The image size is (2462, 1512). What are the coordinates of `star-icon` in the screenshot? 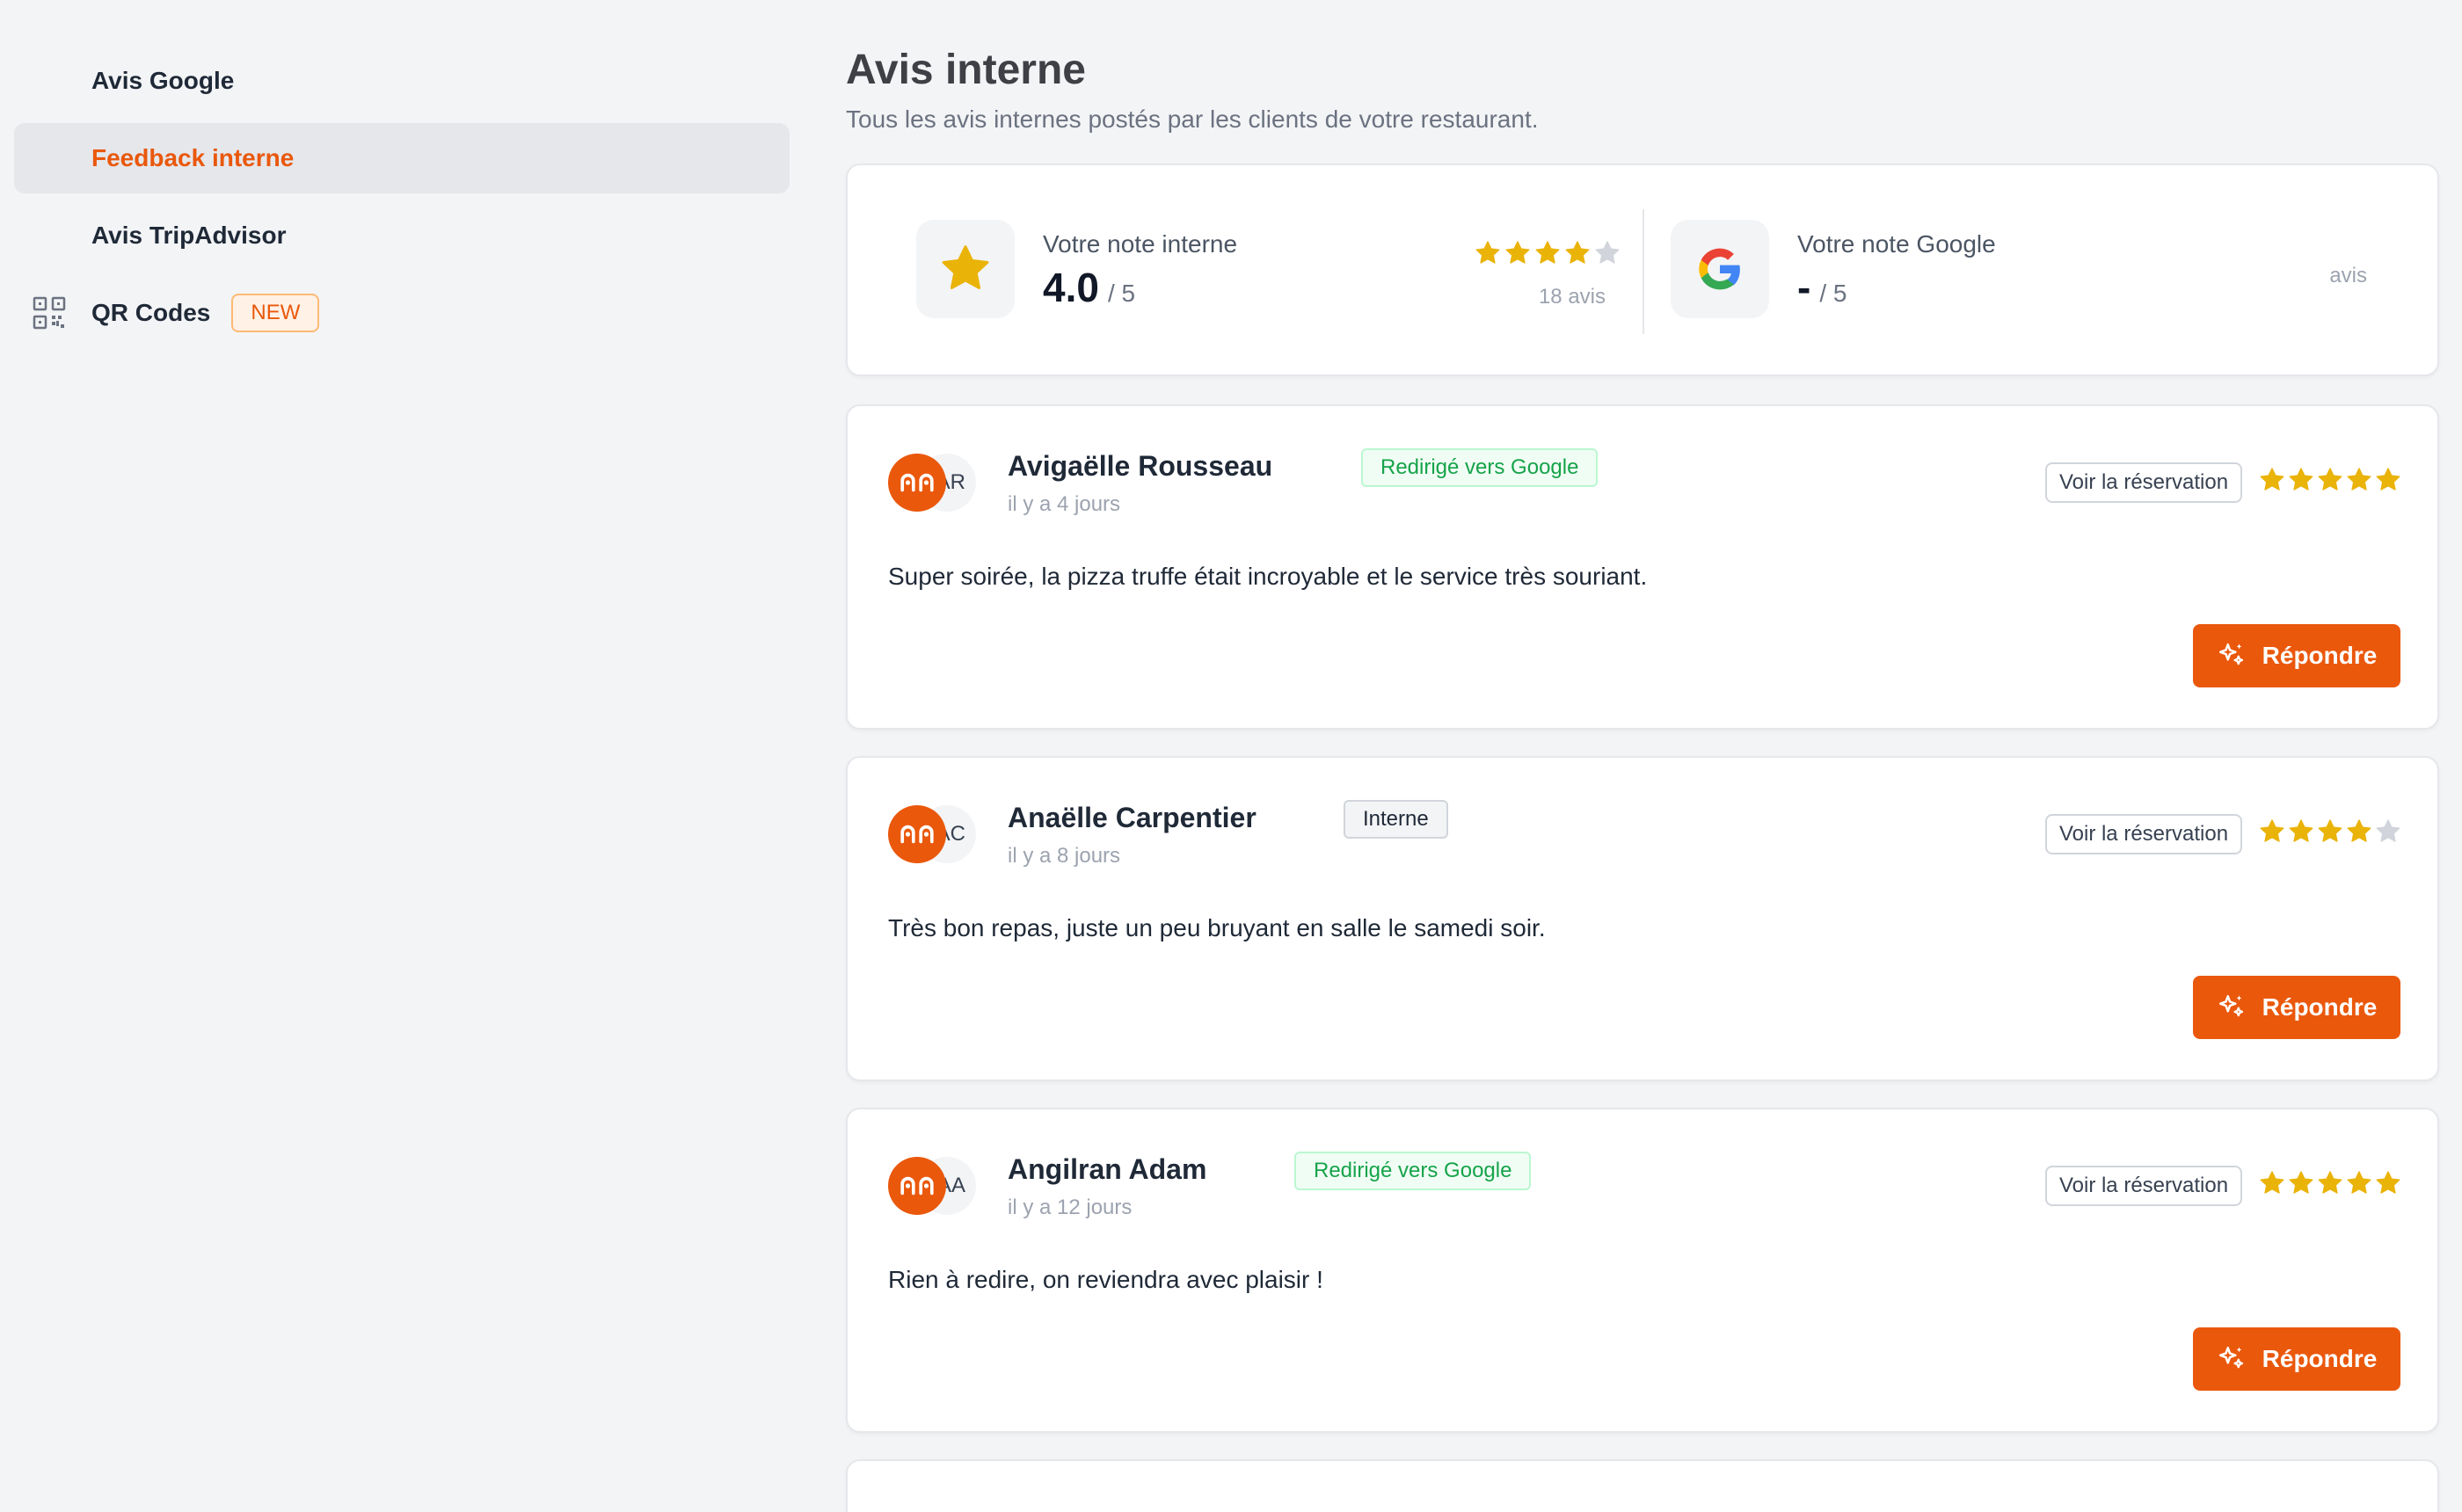 It's located at (965, 267).